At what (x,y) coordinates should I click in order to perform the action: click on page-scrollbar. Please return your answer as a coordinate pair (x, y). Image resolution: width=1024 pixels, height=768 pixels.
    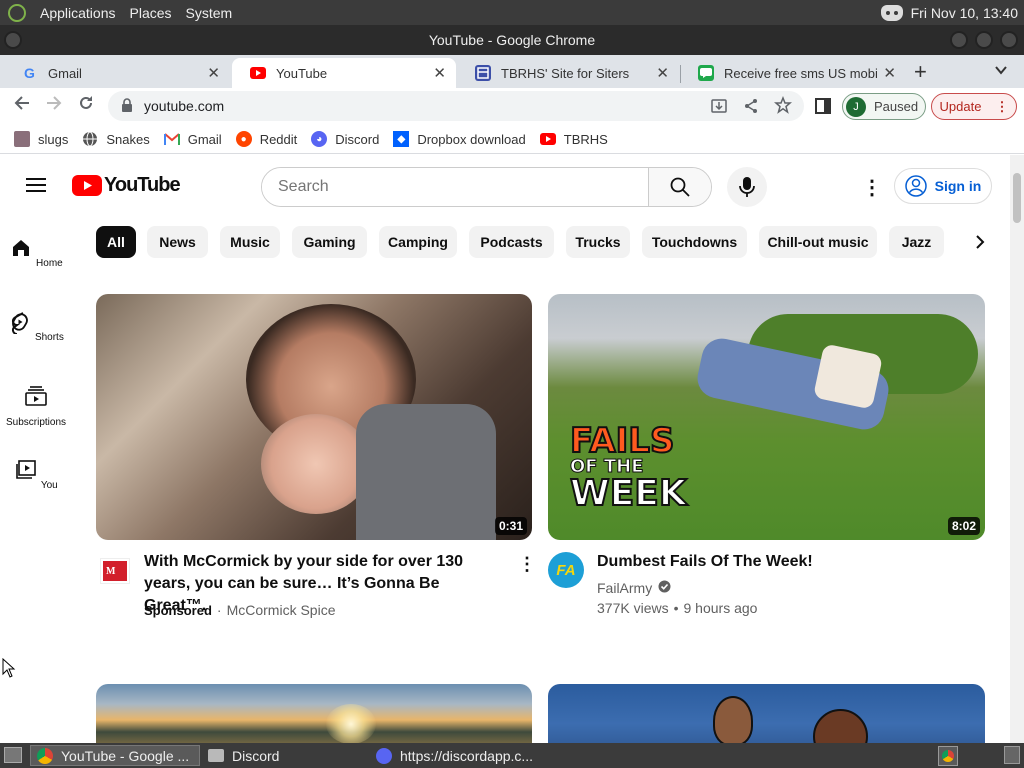
    Looking at the image, I should click on (1017, 449).